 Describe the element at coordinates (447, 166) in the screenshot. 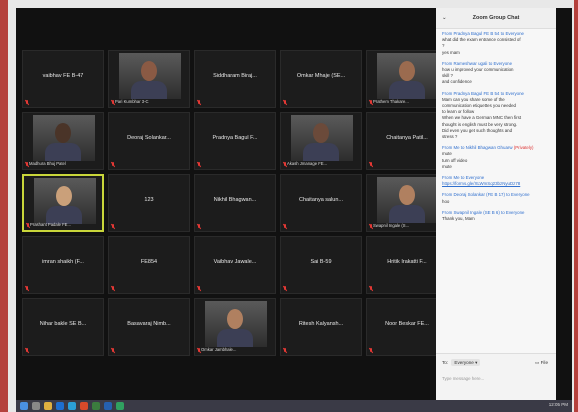

I see `chat-text: mute` at that location.